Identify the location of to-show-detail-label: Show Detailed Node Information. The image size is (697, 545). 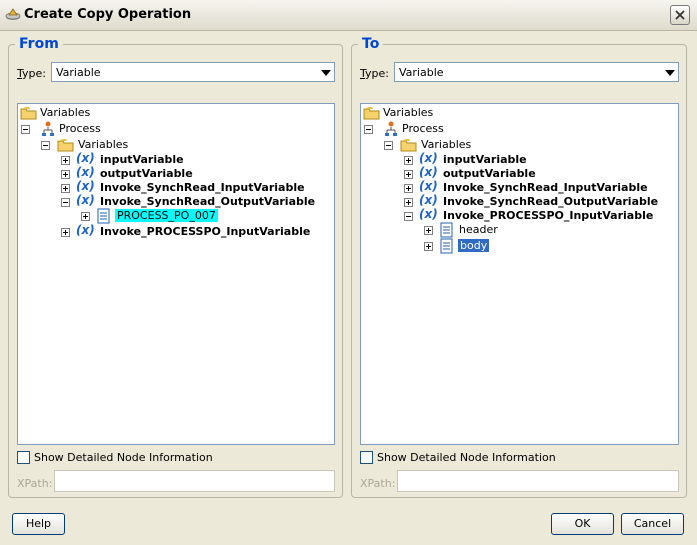
(466, 457).